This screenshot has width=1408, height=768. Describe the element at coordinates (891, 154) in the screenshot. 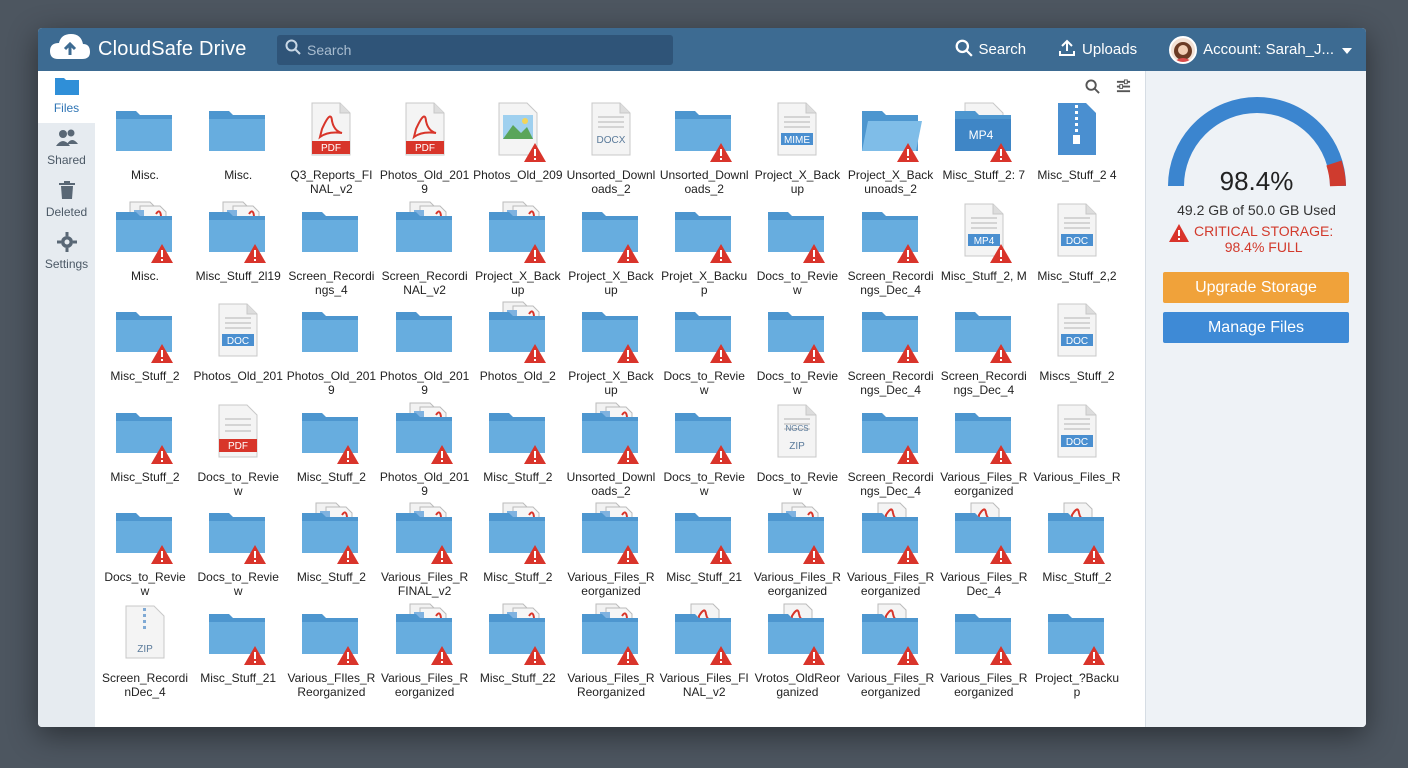

I see `file-item: Project_X_Backunoads_2` at that location.